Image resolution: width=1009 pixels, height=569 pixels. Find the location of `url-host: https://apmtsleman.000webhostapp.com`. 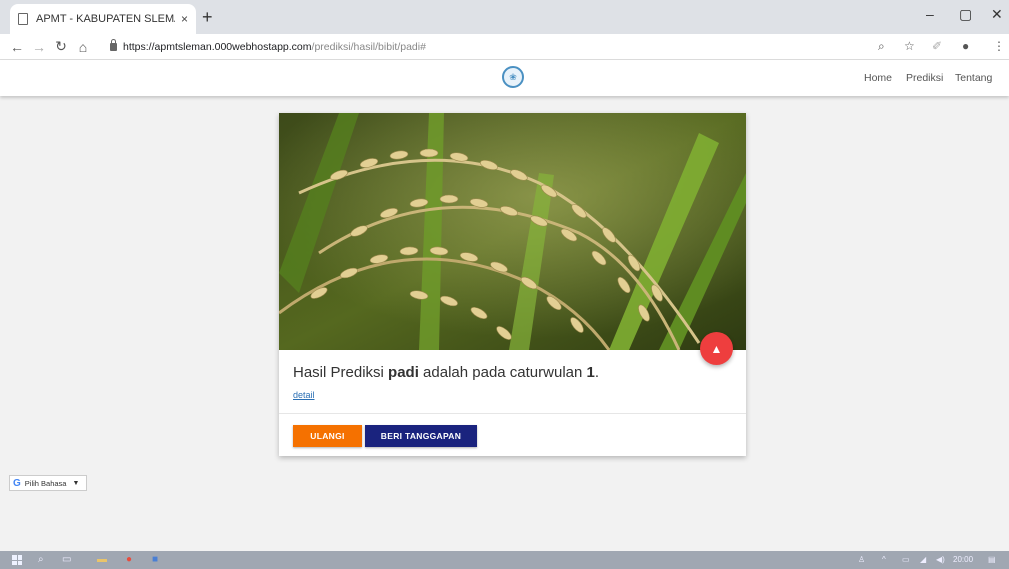

url-host: https://apmtsleman.000webhostapp.com is located at coordinates (217, 47).